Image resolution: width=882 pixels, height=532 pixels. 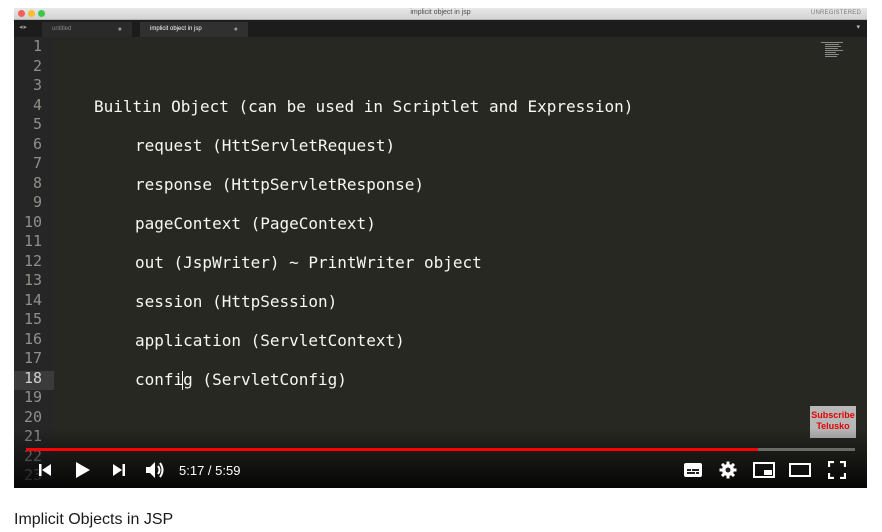 What do you see at coordinates (210, 470) in the screenshot?
I see `time-display: 5:17 / 5:59` at bounding box center [210, 470].